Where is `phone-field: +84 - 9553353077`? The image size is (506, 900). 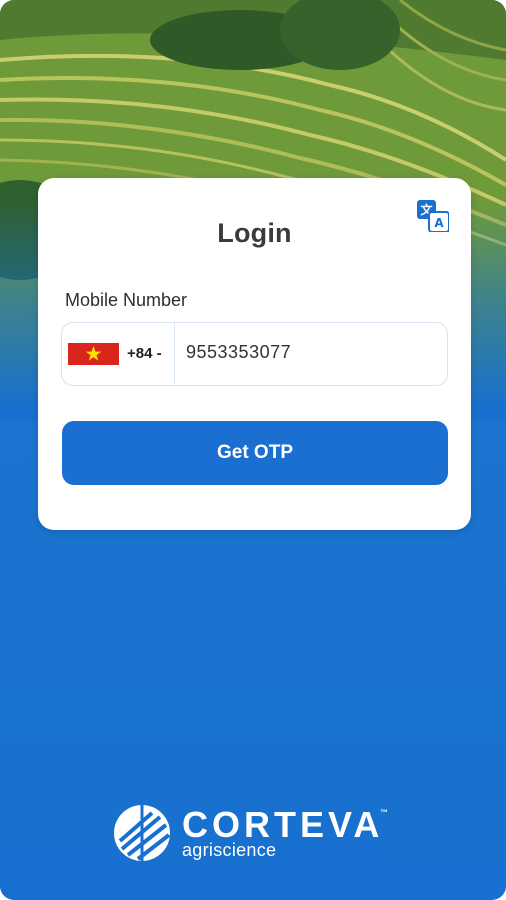
phone-field: +84 - 9553353077 is located at coordinates (254, 354).